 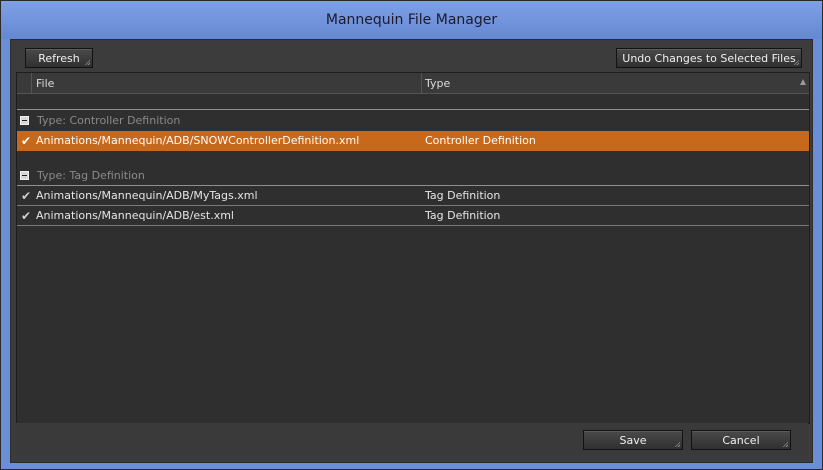 I want to click on column-header-type: Type, so click(x=437, y=83).